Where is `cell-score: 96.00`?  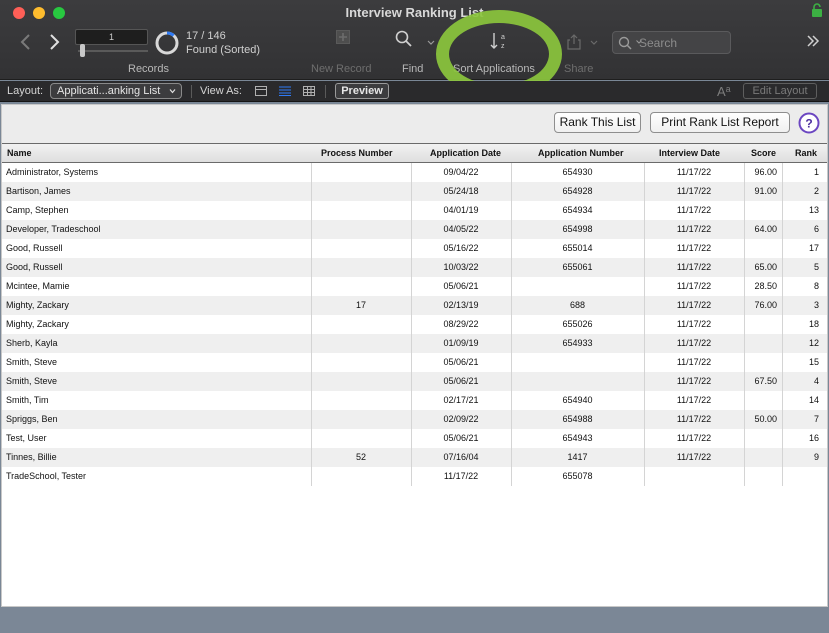 cell-score: 96.00 is located at coordinates (760, 172).